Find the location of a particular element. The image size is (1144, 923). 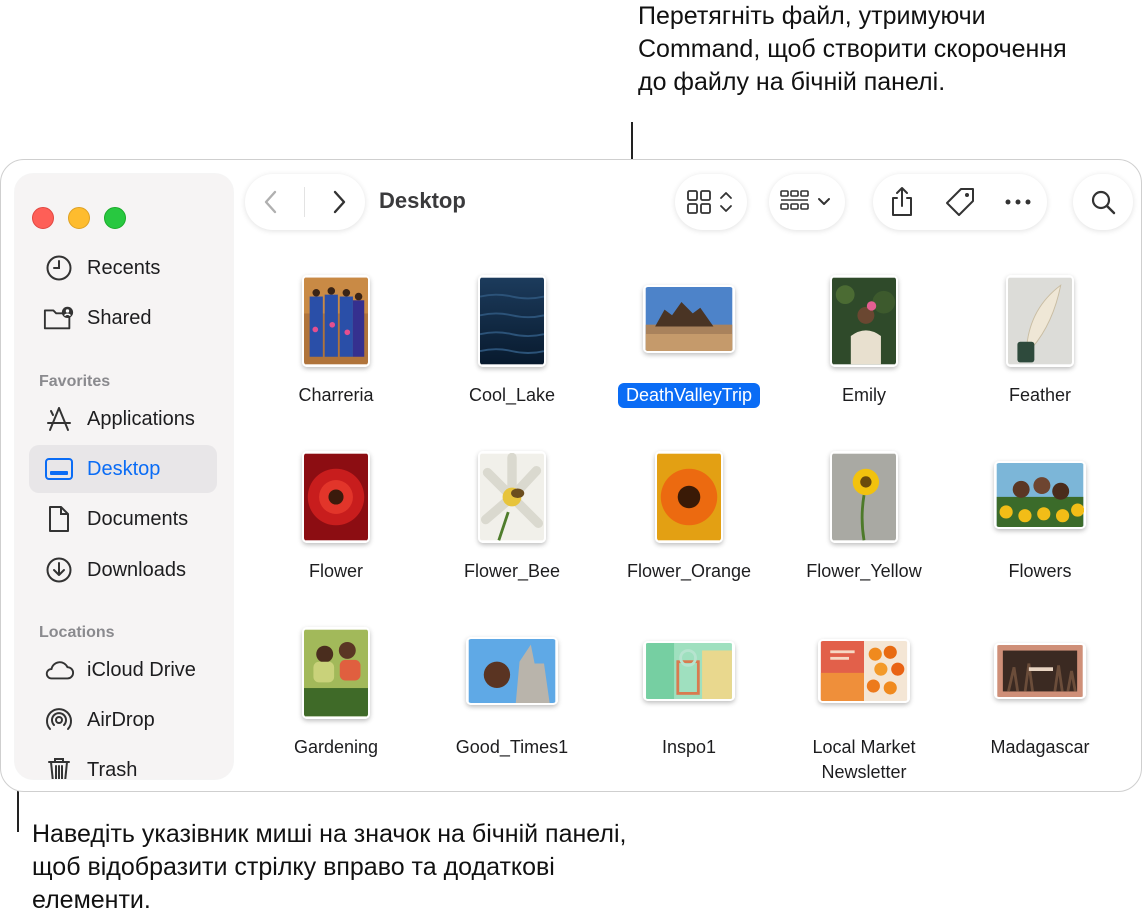

share-icon is located at coordinates (902, 201).